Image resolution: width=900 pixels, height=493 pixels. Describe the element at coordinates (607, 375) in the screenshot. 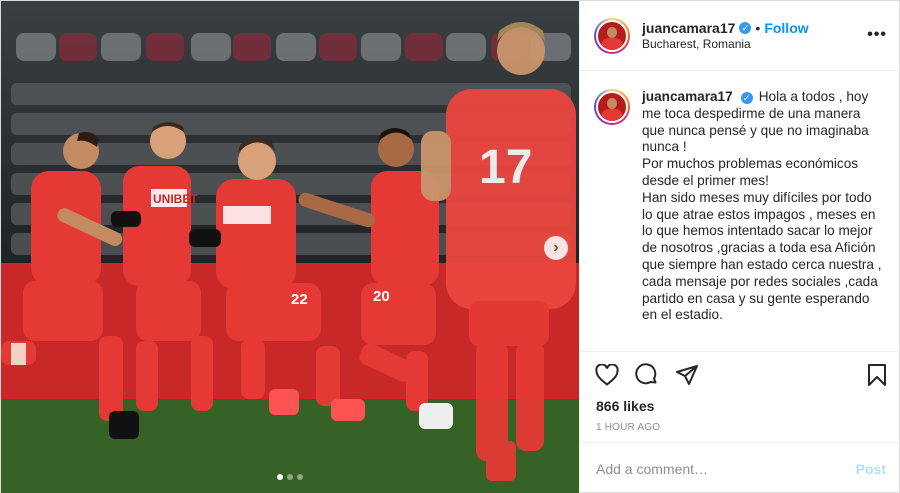

I see `heart-icon` at that location.